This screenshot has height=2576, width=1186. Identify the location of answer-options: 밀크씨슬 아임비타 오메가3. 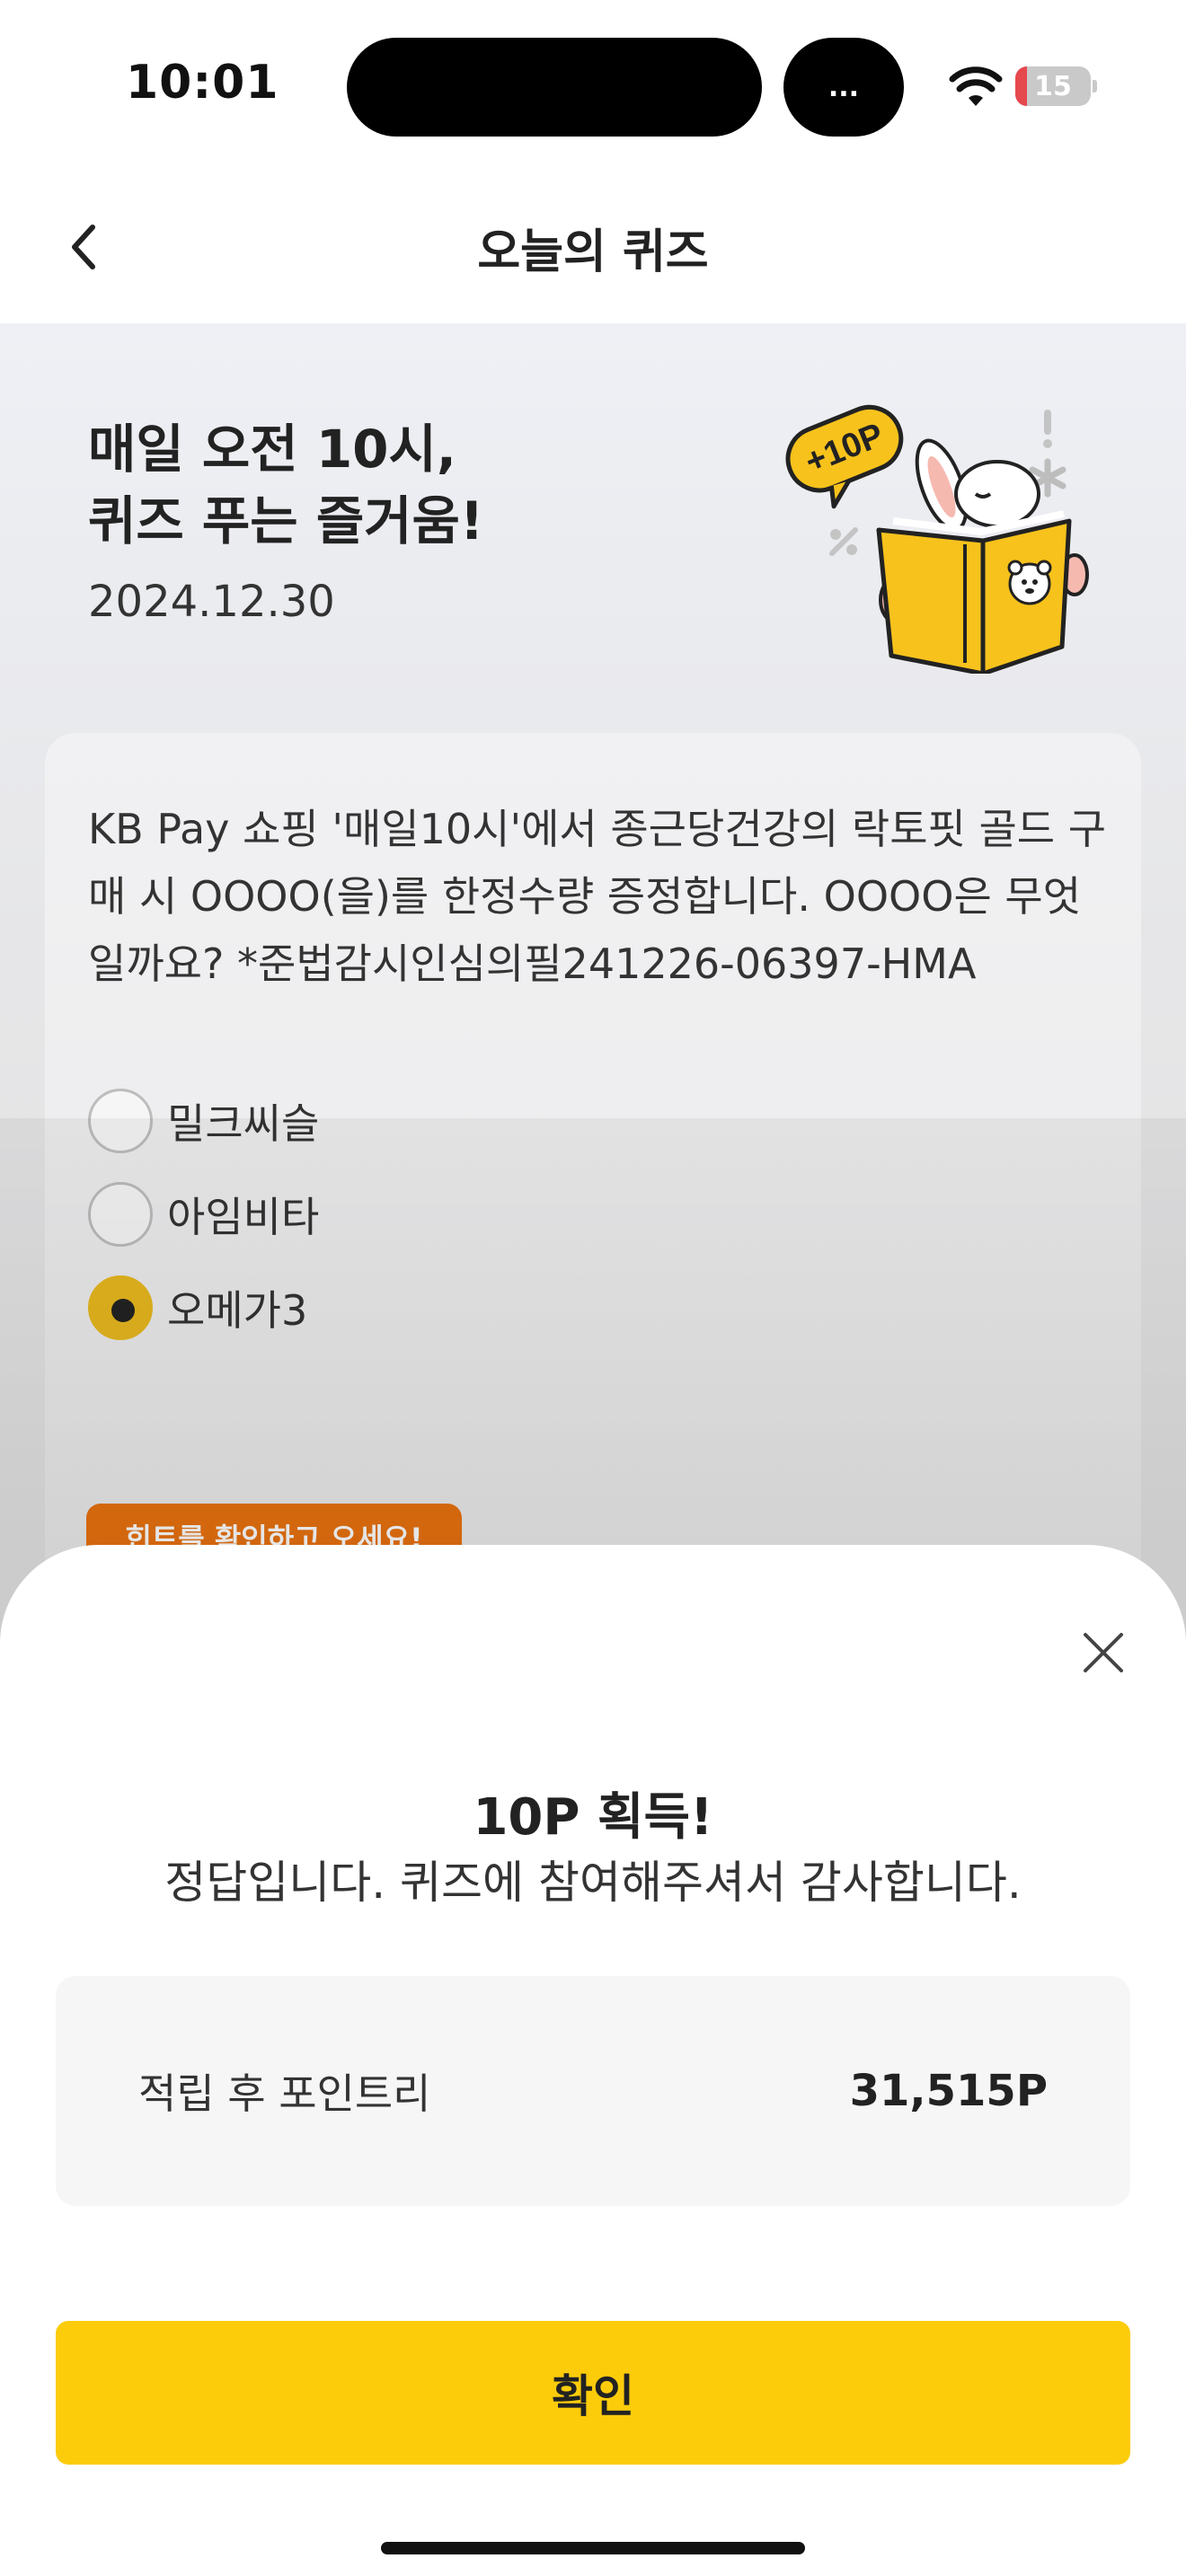
(203, 1214).